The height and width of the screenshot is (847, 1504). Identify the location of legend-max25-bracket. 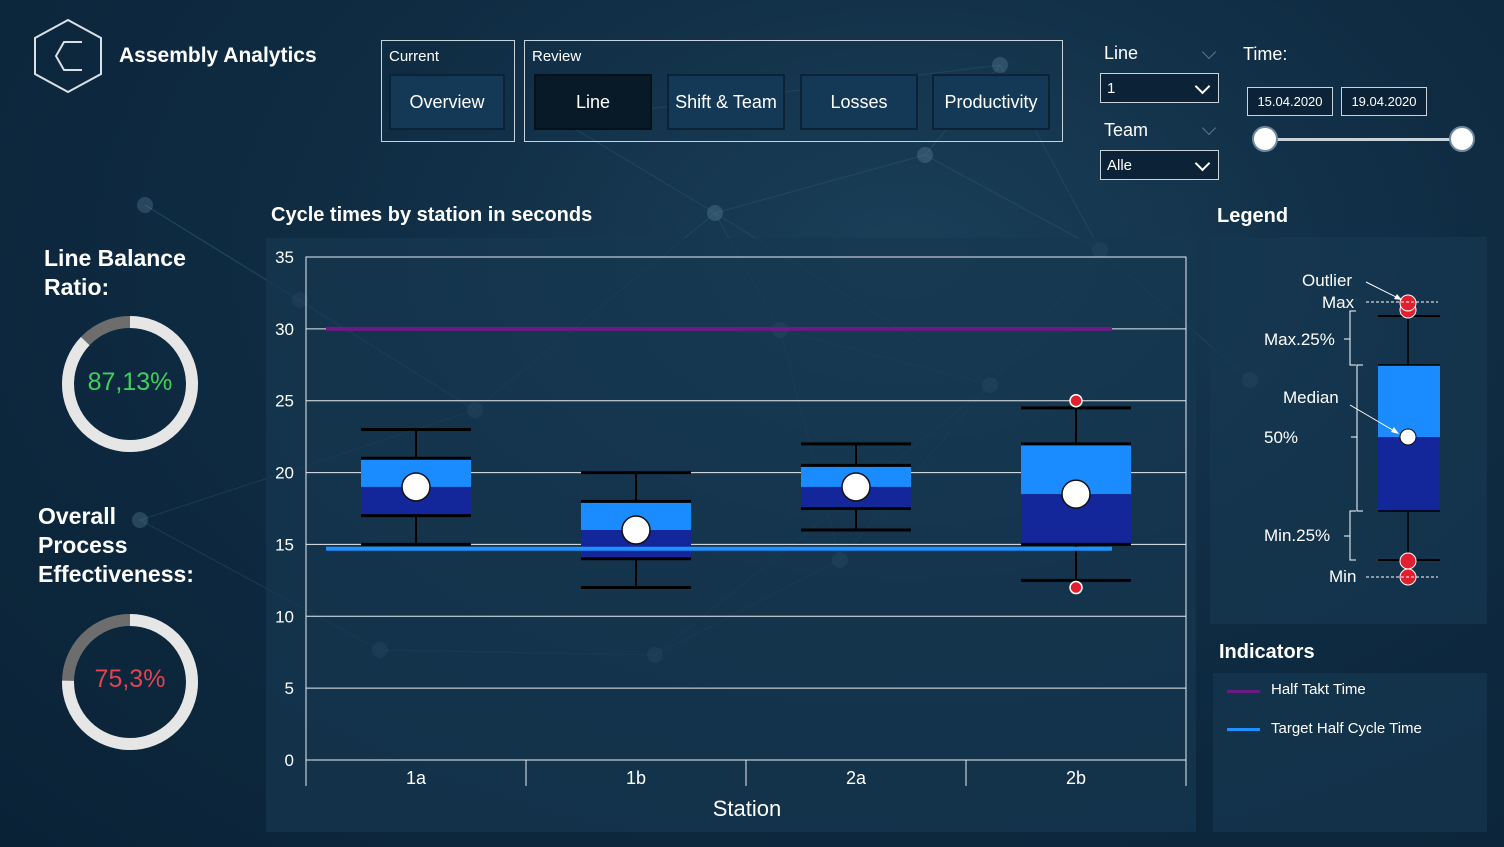
(1352, 338).